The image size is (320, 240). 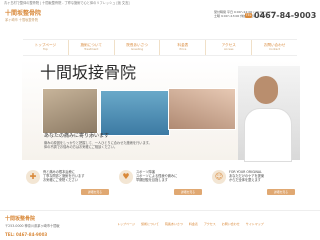 I want to click on nav-item-price: 料金表 Price, so click(x=182, y=47).